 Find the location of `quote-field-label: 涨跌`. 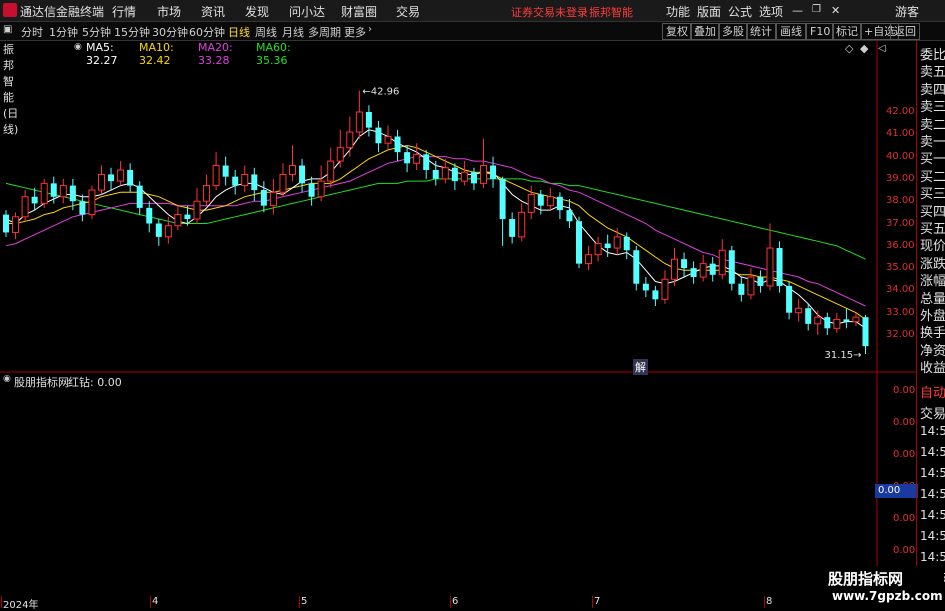

quote-field-label: 涨跌 is located at coordinates (932, 264).